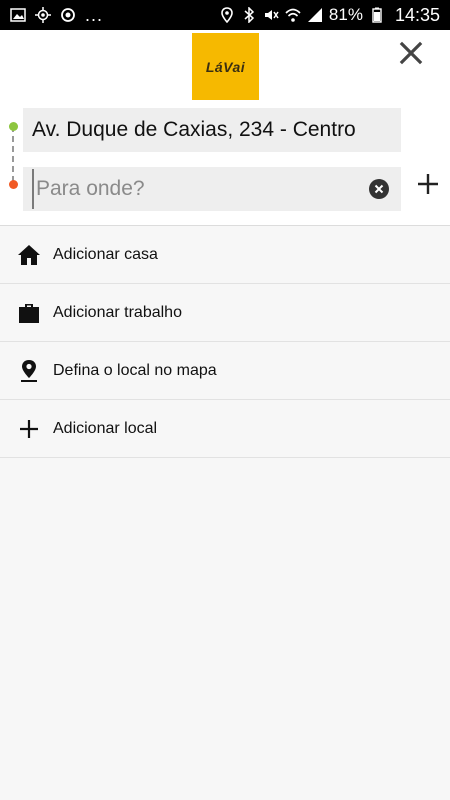 This screenshot has height=800, width=450. What do you see at coordinates (314, 15) in the screenshot?
I see `signal-icon` at bounding box center [314, 15].